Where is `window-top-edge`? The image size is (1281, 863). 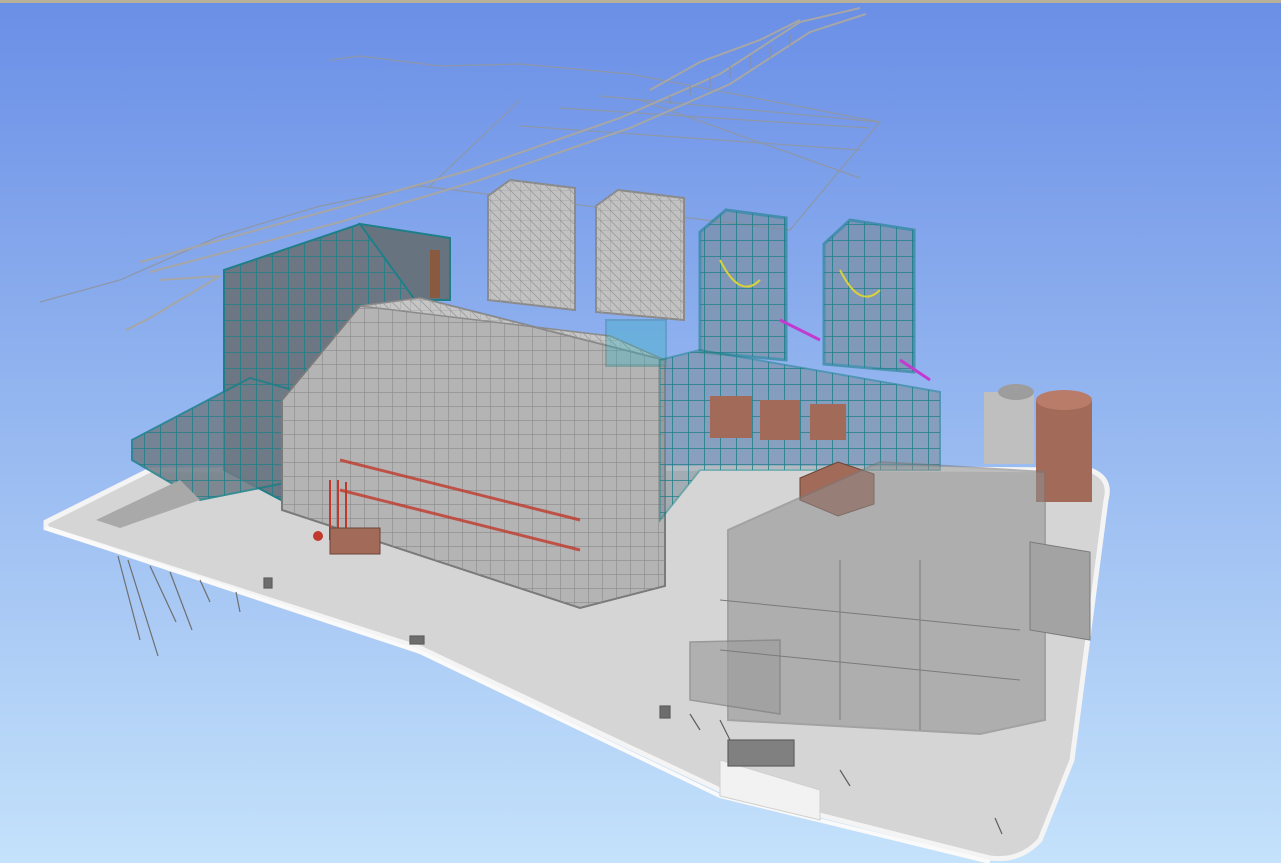 window-top-edge is located at coordinates (640, 1).